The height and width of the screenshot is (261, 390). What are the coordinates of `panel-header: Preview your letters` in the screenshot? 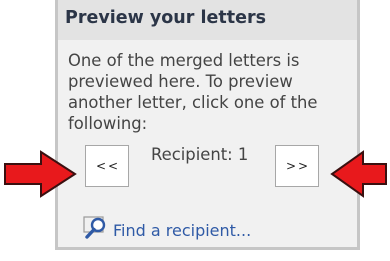 It's located at (207, 20).